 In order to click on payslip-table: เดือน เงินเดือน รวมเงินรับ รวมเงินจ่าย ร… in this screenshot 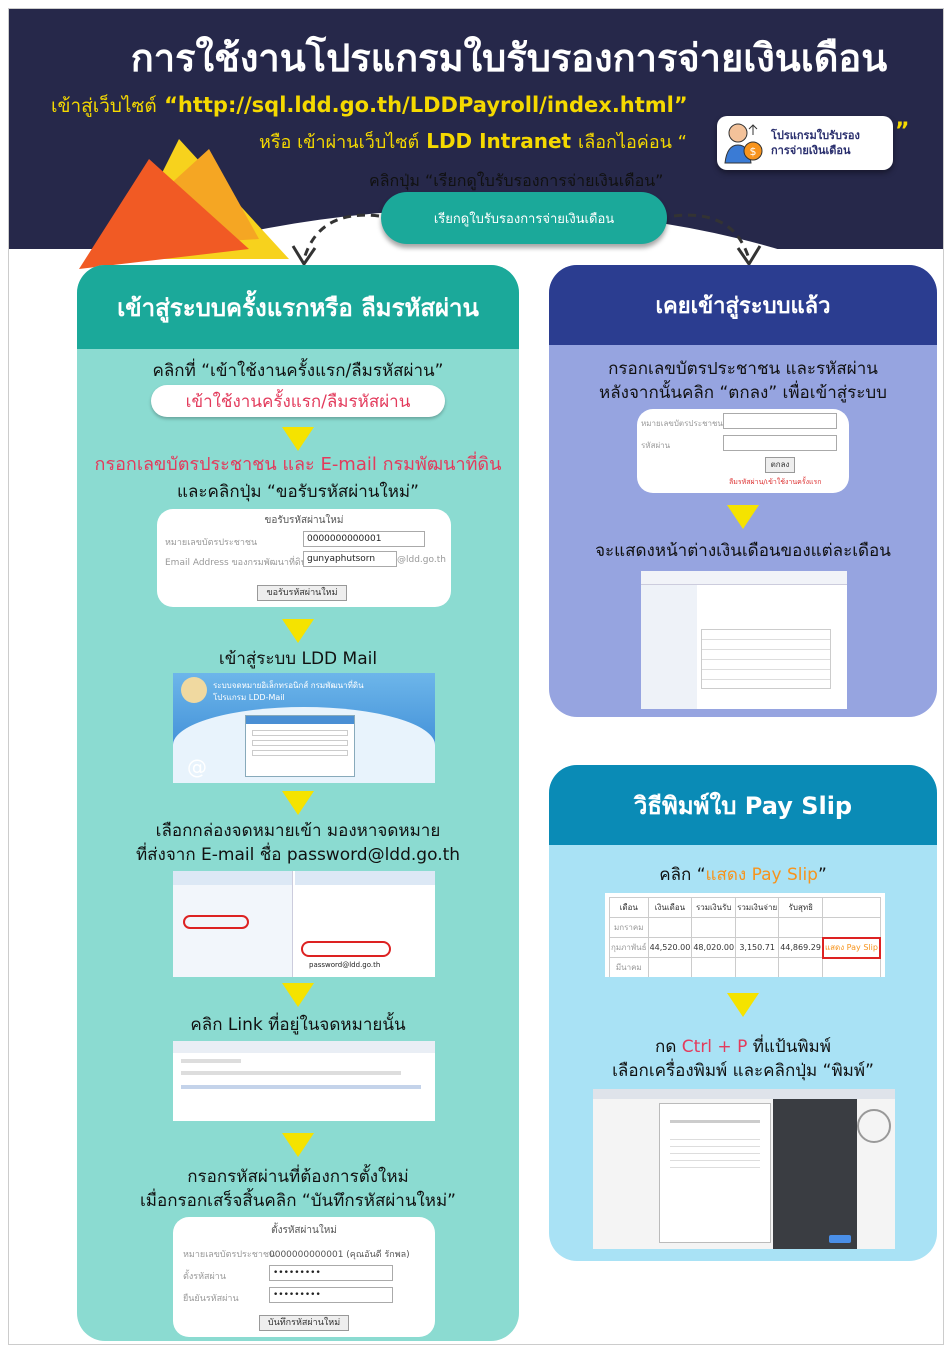, I will do `click(745, 937)`.